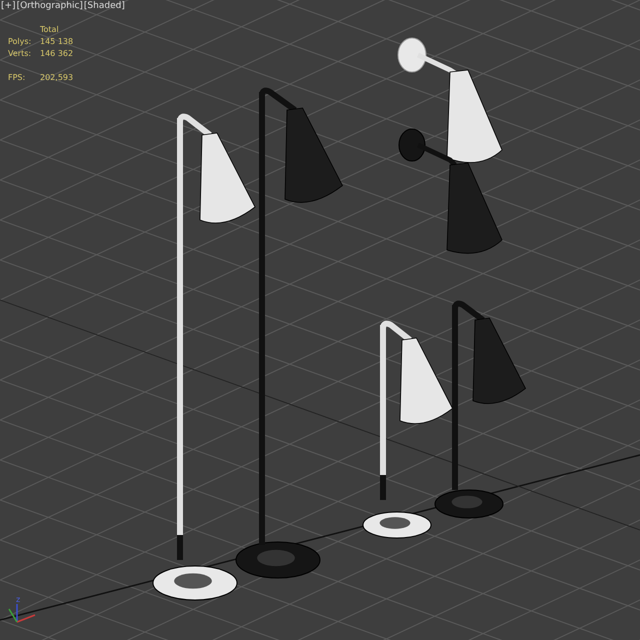 This screenshot has height=640, width=640. I want to click on fps-value: 202,593, so click(57, 78).